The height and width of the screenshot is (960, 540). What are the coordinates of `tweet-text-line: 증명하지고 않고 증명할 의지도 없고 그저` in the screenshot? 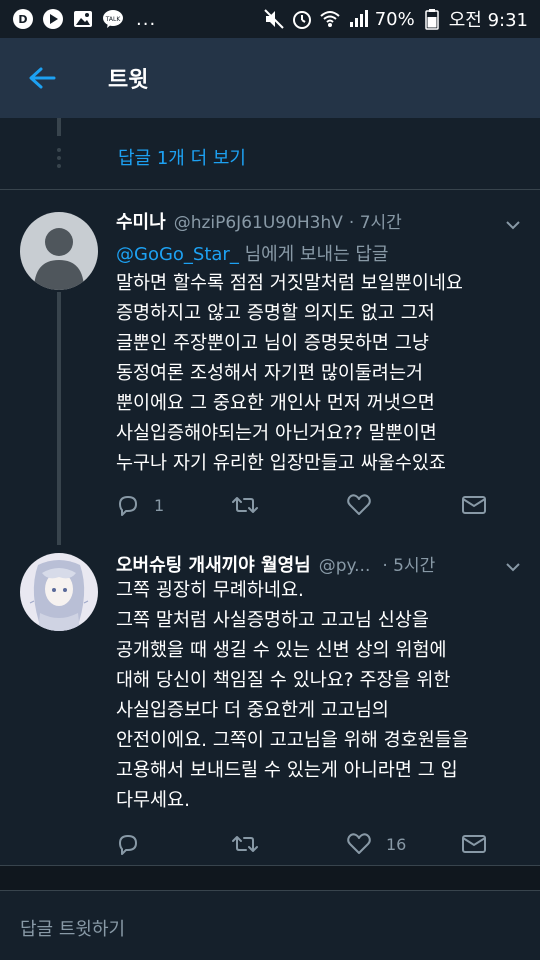 It's located at (275, 313).